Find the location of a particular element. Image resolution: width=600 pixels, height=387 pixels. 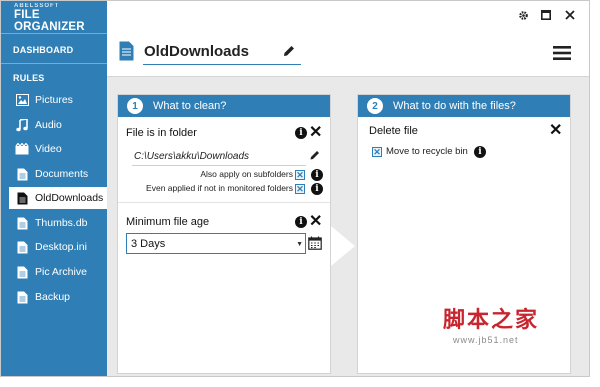

monitored-folders-option-label: Even applied if not in monitored folders is located at coordinates (219, 188).